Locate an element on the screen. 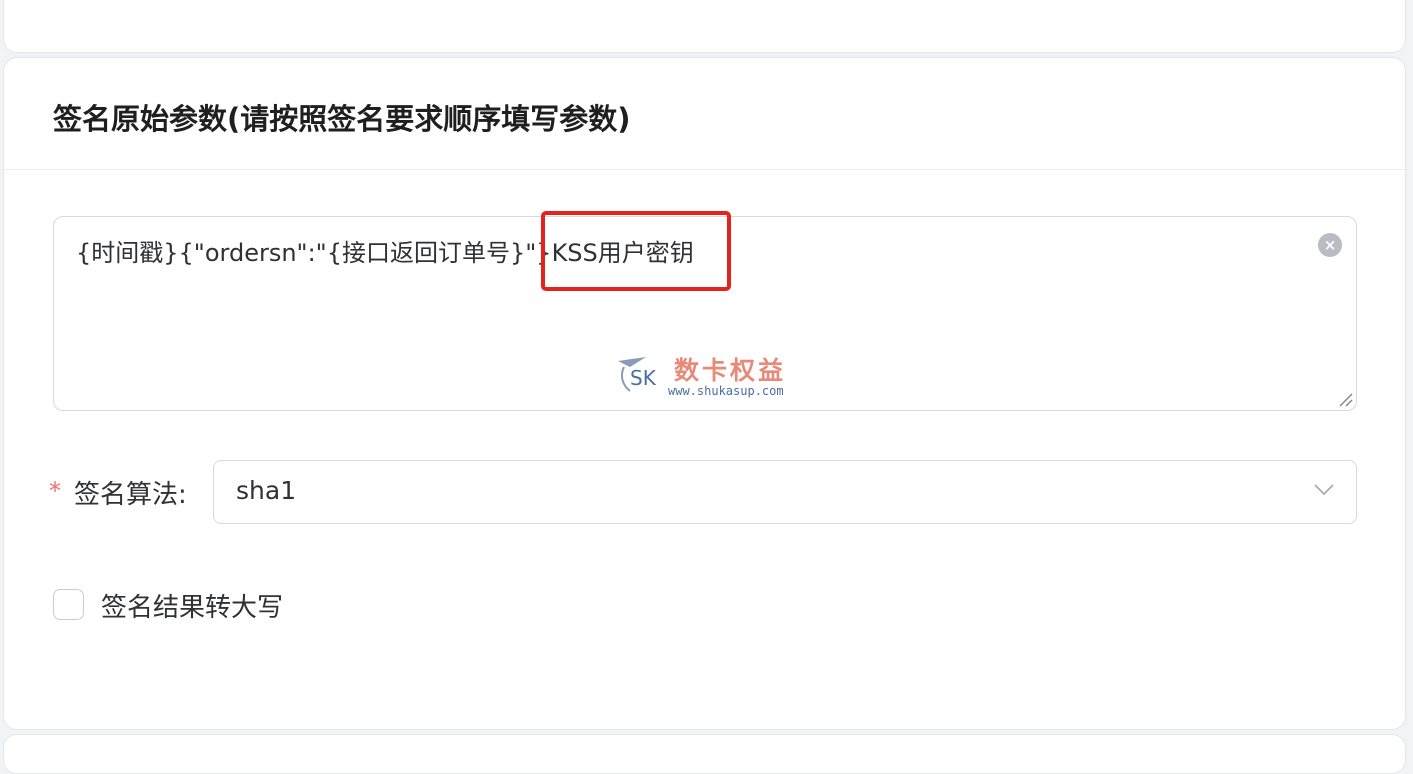 The width and height of the screenshot is (1413, 774). uppercase-option: 签名结果转大写 is located at coordinates (253, 606).